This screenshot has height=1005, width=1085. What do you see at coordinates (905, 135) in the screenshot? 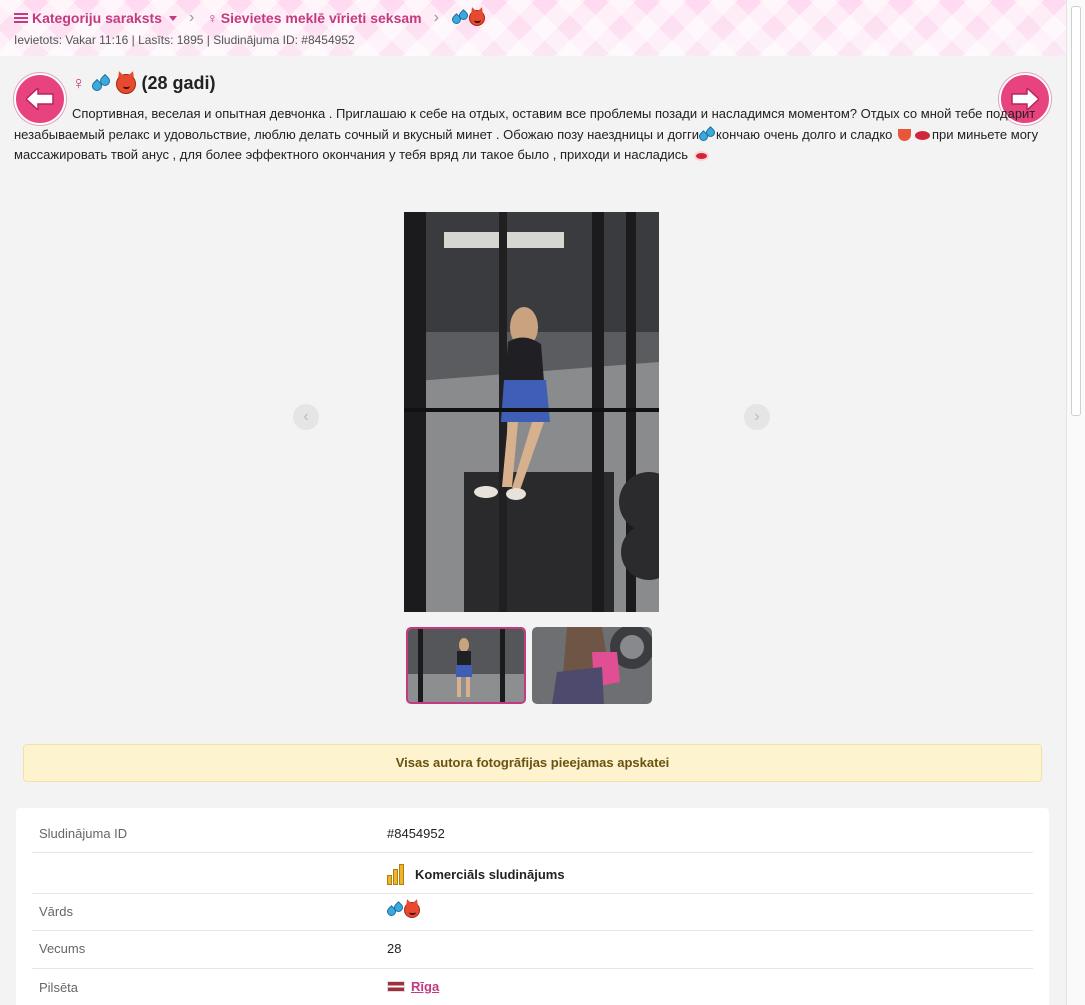
I see `tongue-icon` at bounding box center [905, 135].